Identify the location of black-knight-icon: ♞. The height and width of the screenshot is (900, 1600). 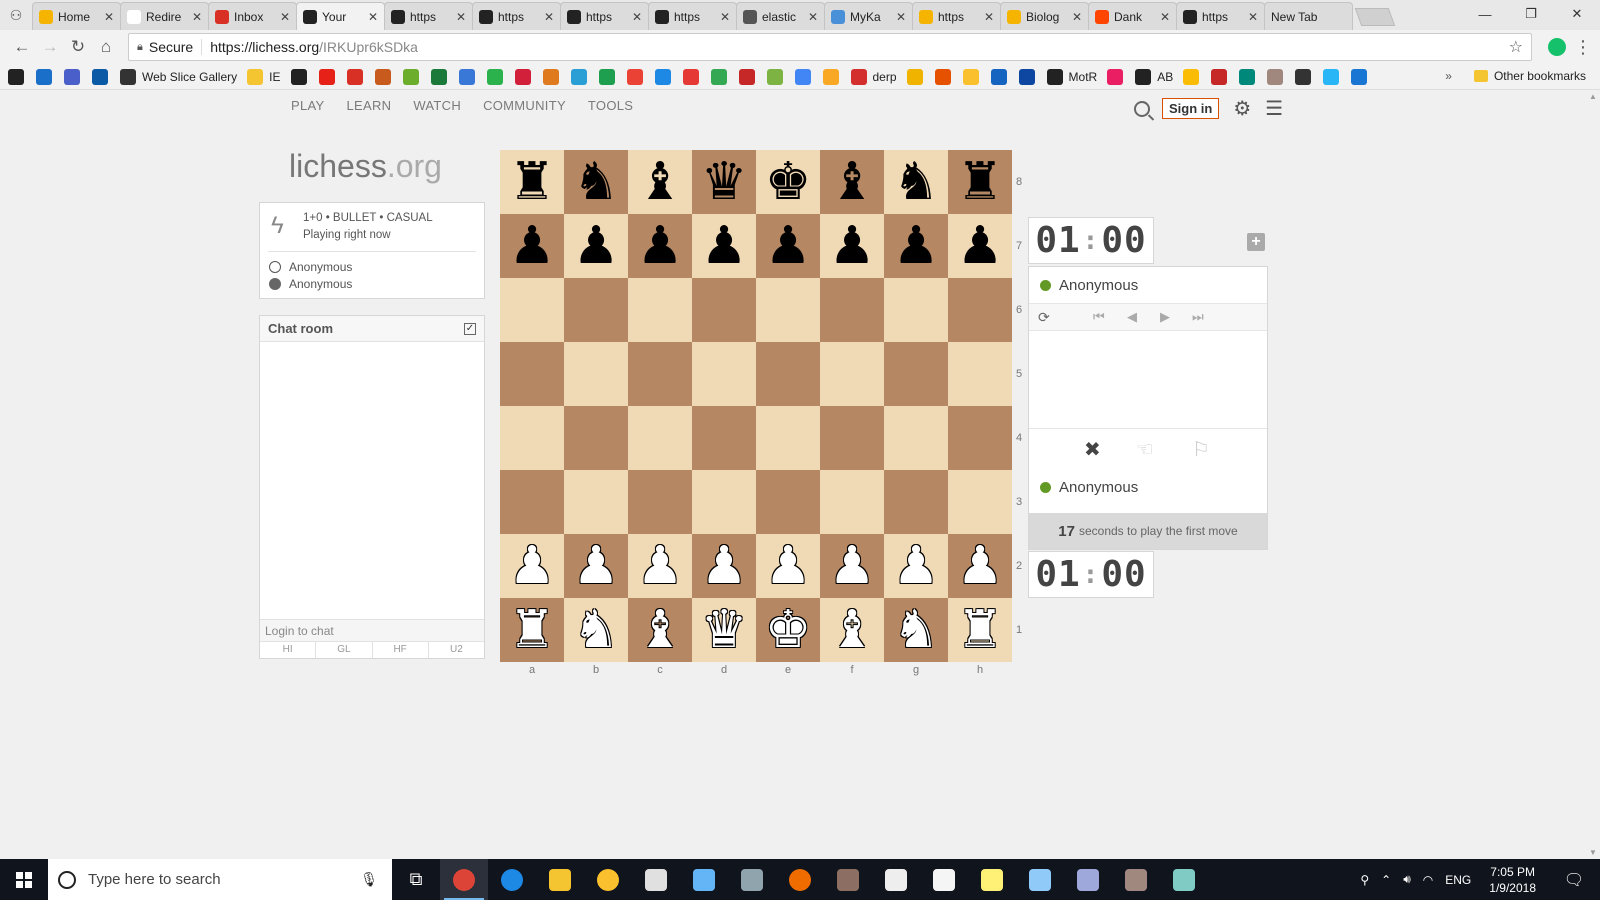
(596, 182).